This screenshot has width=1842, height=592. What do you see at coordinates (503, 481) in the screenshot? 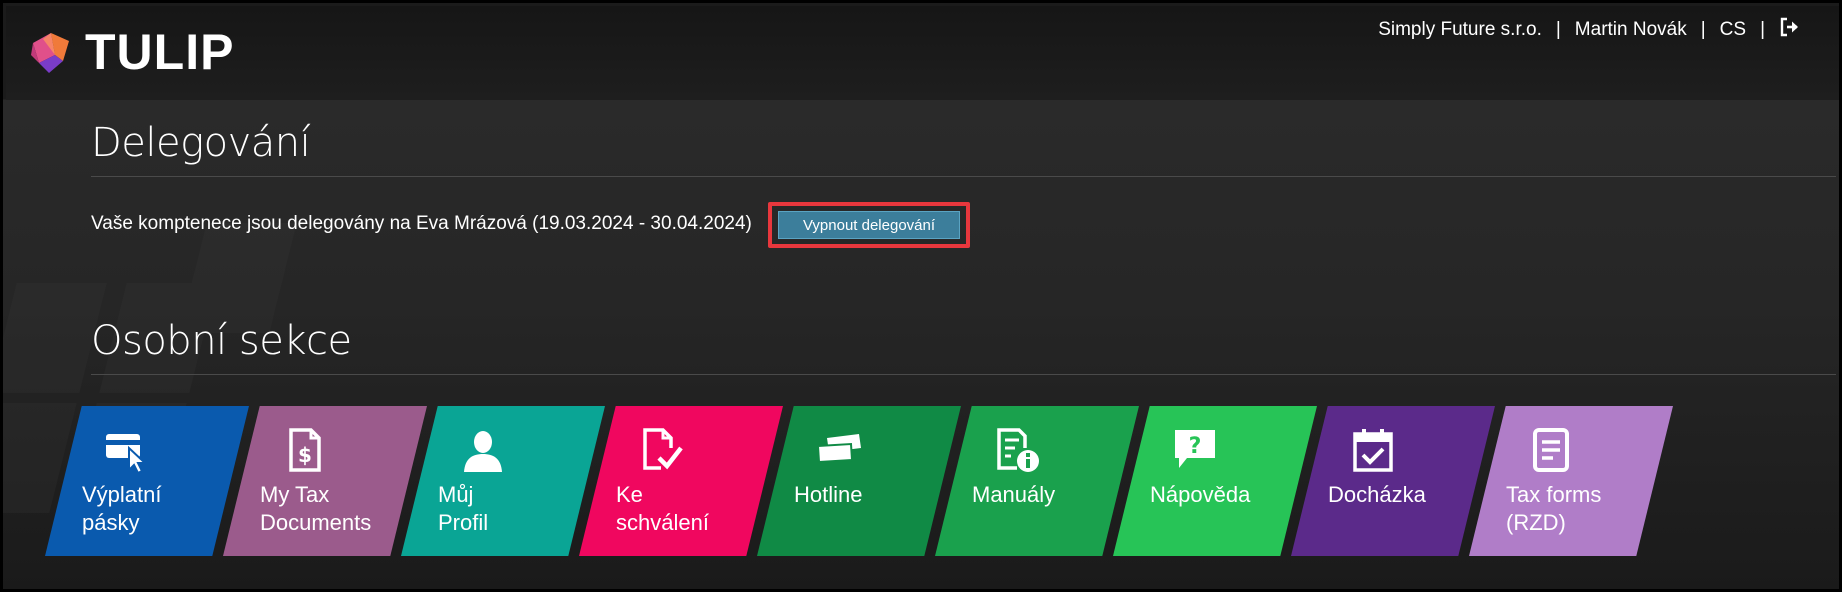
I see `tile-muj-profil: Můj Profil` at bounding box center [503, 481].